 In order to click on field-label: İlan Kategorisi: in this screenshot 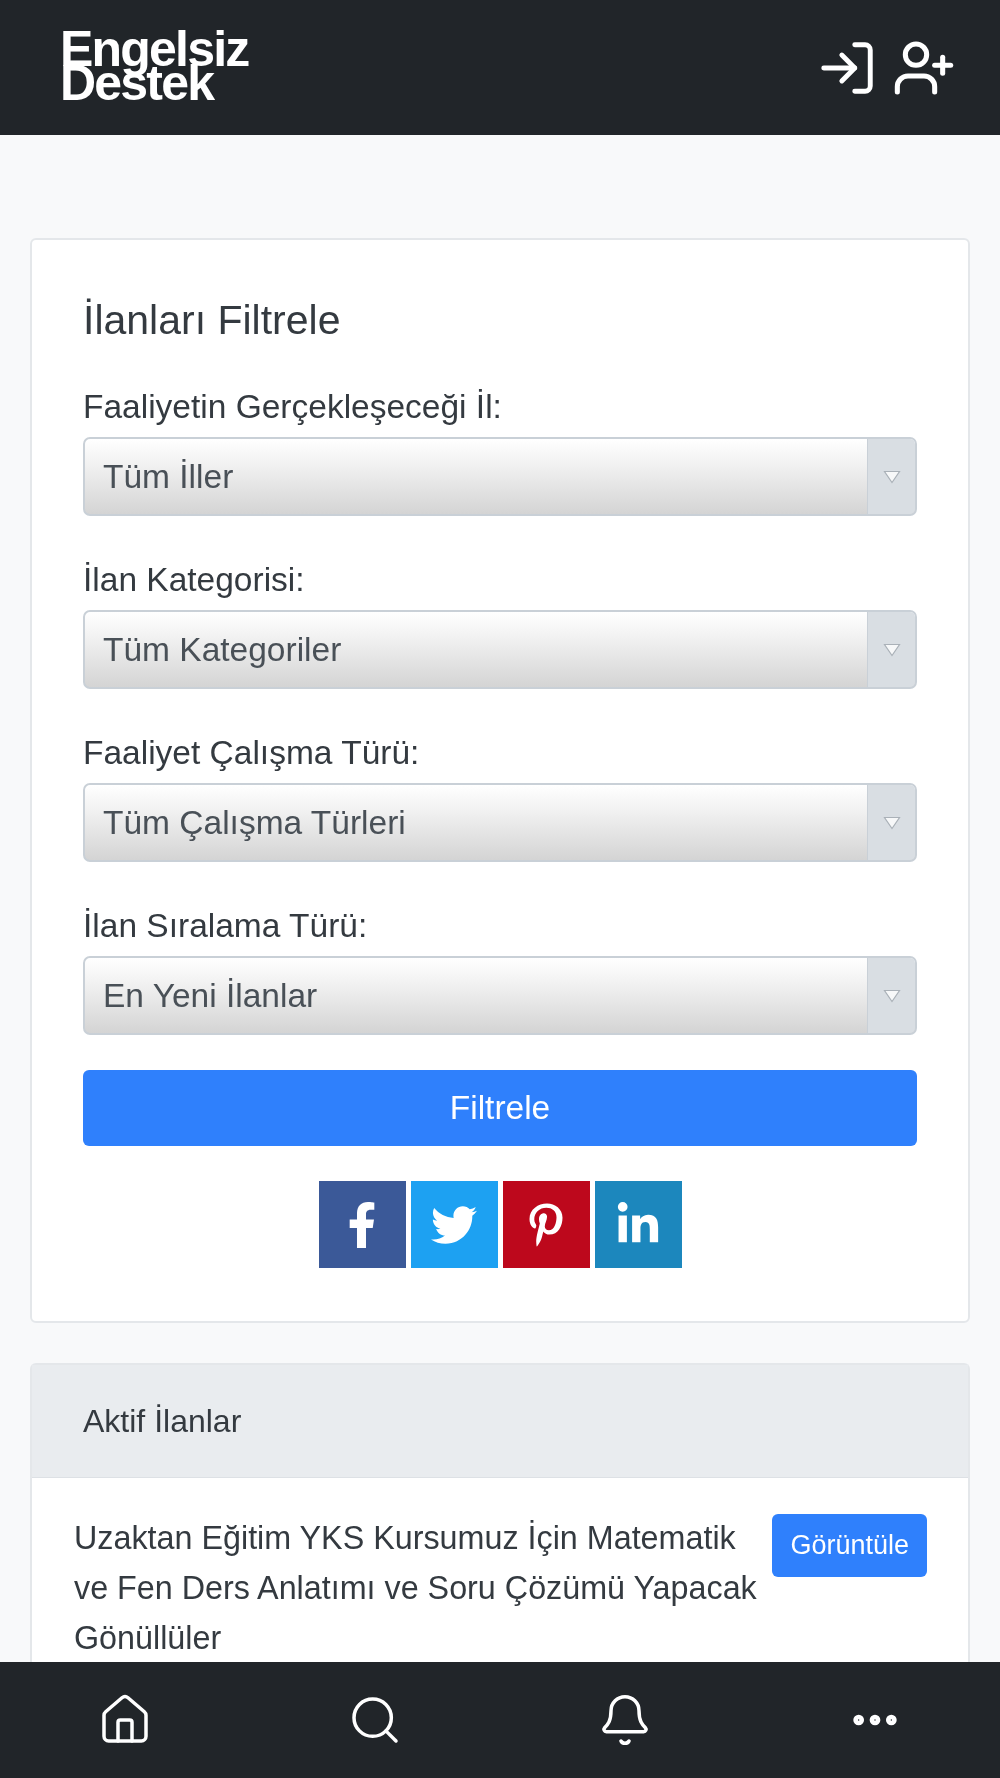, I will do `click(194, 580)`.